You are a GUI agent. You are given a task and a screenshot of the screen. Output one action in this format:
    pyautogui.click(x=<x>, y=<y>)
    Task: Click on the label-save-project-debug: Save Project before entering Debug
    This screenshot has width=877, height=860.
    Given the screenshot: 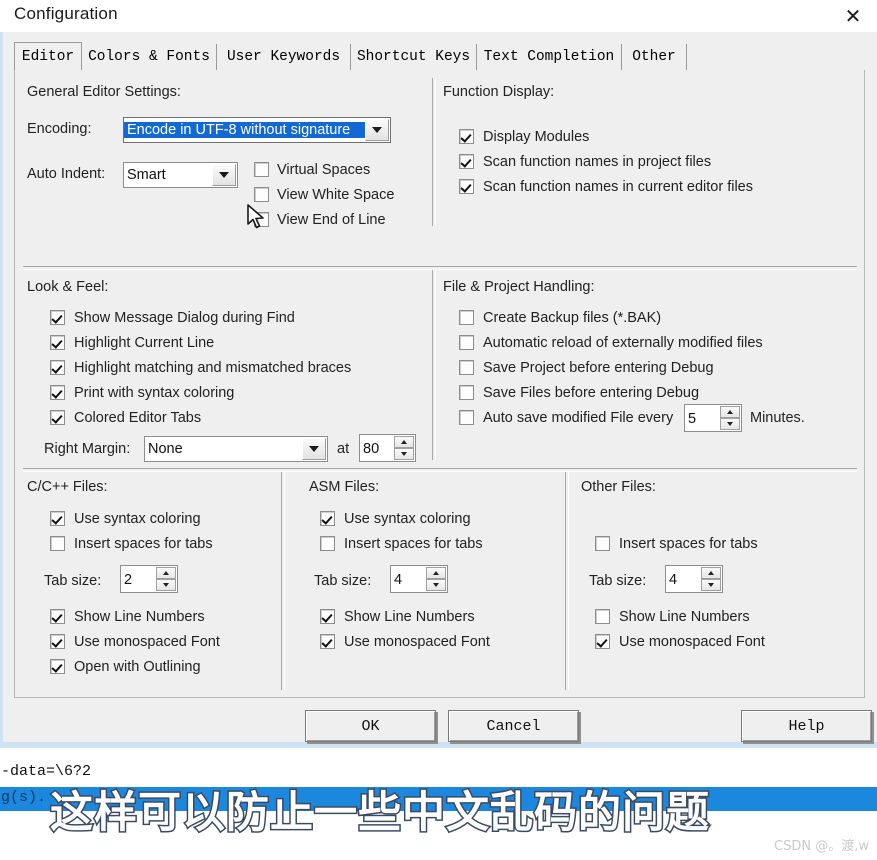 What is the action you would take?
    pyautogui.click(x=598, y=368)
    